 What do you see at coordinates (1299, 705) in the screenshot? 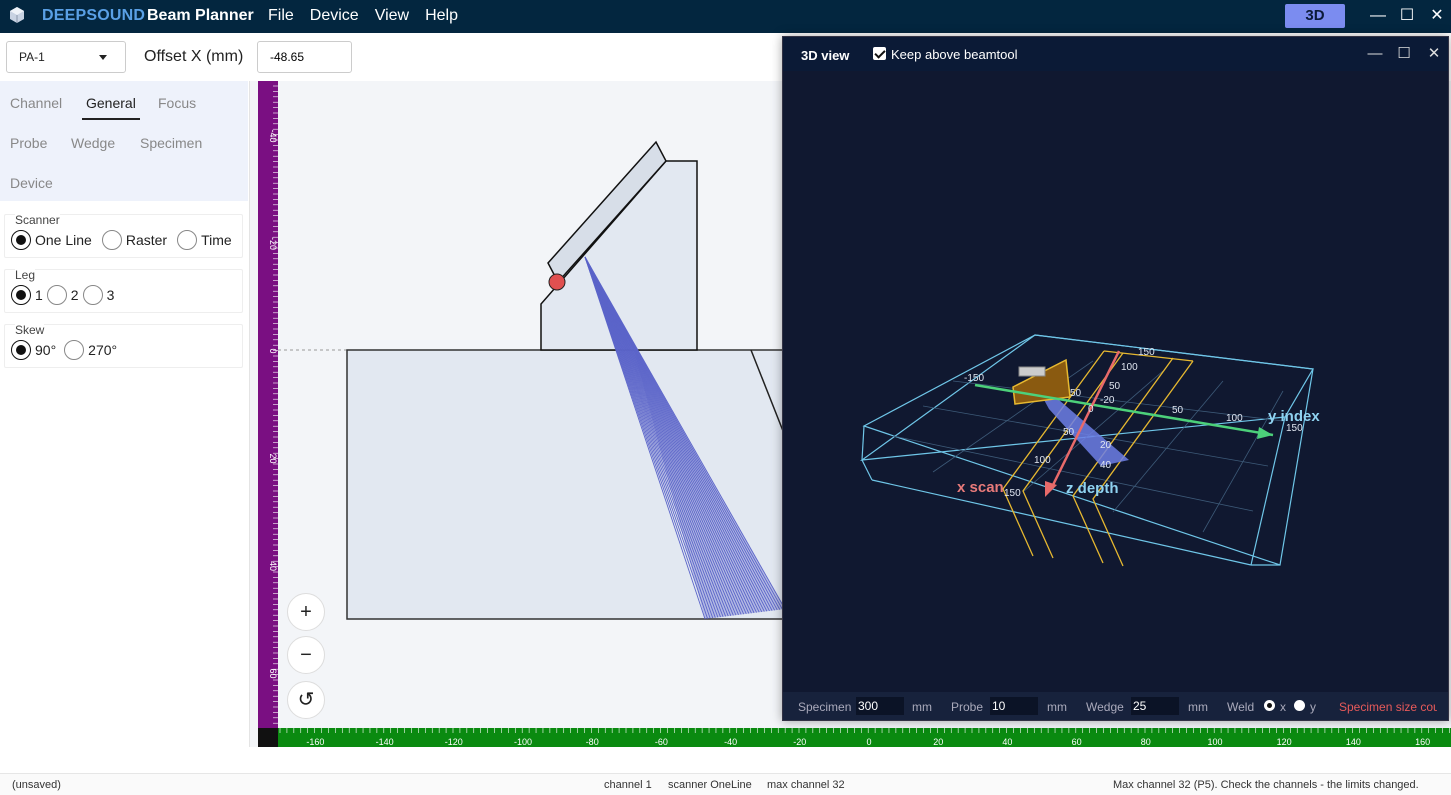
I see `weld-y-radio` at bounding box center [1299, 705].